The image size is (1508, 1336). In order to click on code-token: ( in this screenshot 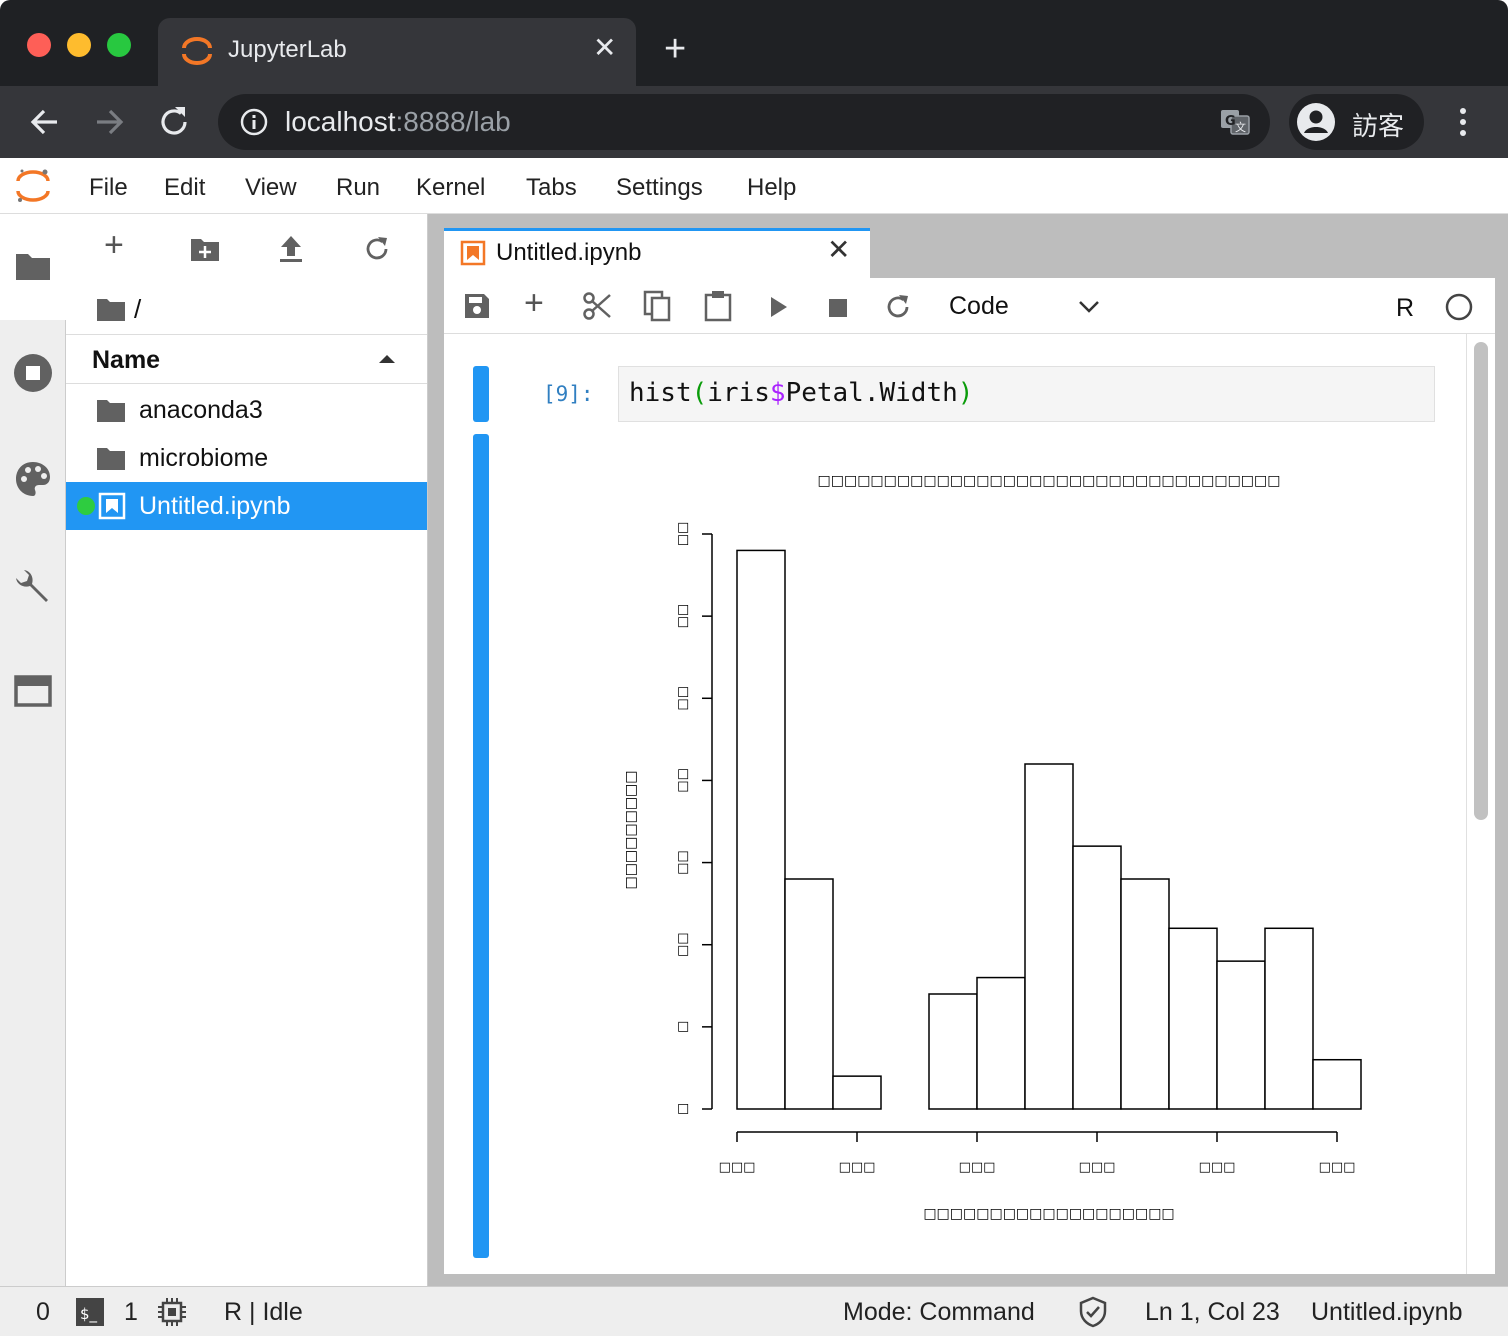, I will do `click(699, 393)`.